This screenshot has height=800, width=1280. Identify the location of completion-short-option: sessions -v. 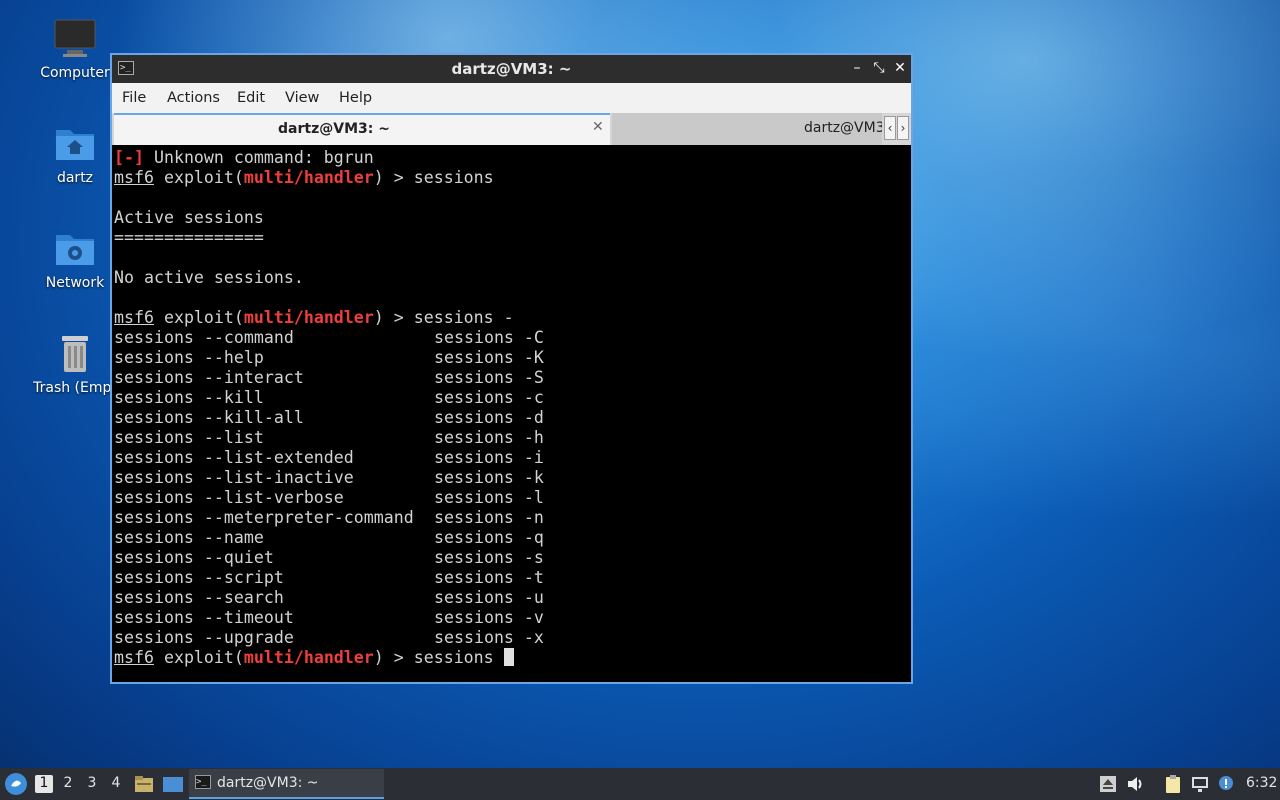
(489, 617).